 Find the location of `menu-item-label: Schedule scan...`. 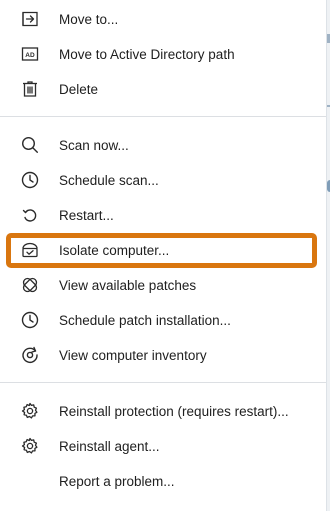

menu-item-label: Schedule scan... is located at coordinates (109, 180).